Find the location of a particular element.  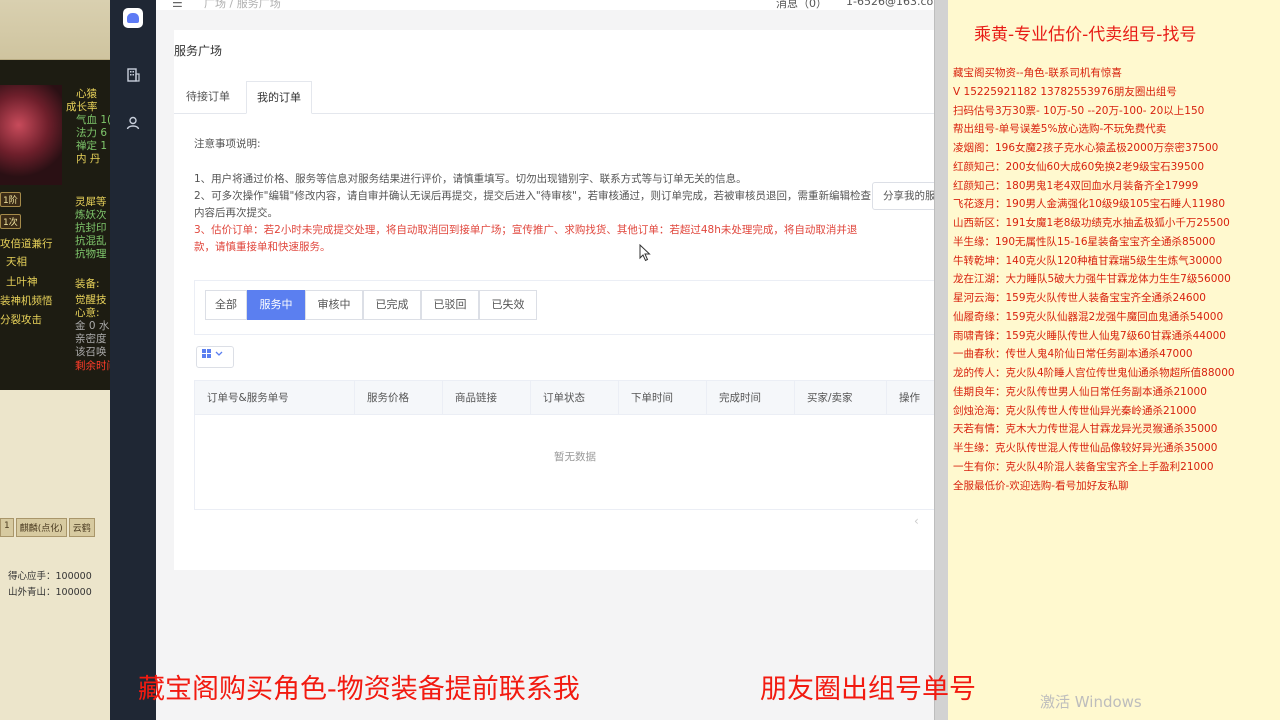

skill-item: 攻倍道兼行 is located at coordinates (26, 244).